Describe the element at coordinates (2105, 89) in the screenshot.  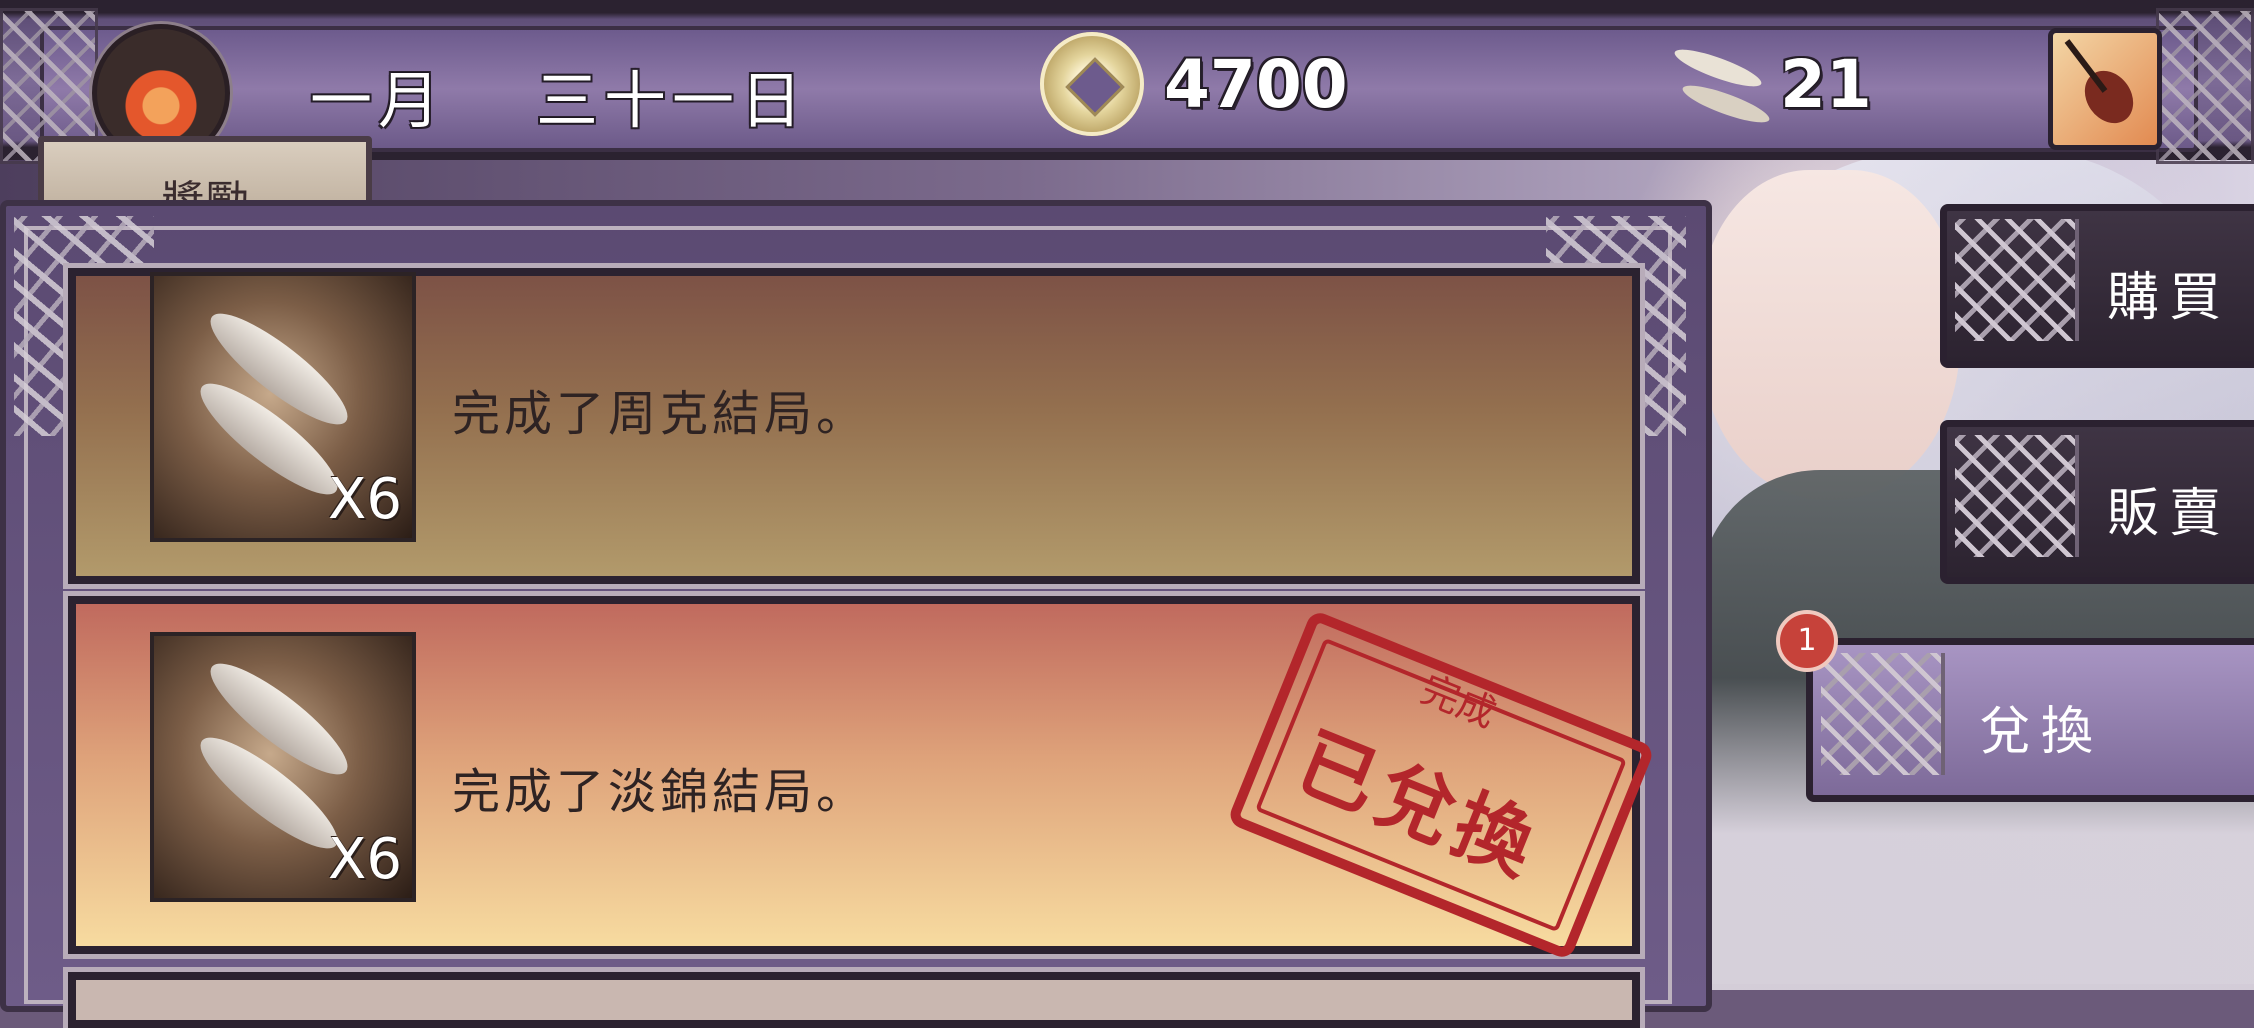
I see `biwa-lute-icon` at that location.